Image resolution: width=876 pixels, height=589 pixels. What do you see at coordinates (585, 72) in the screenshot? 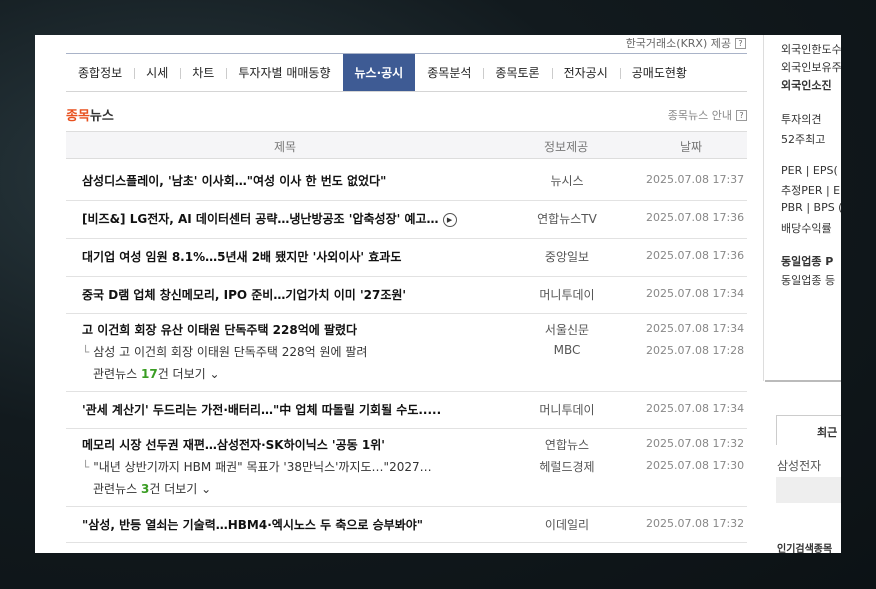
I see `tab-e-disclosure: 전자공시` at bounding box center [585, 72].